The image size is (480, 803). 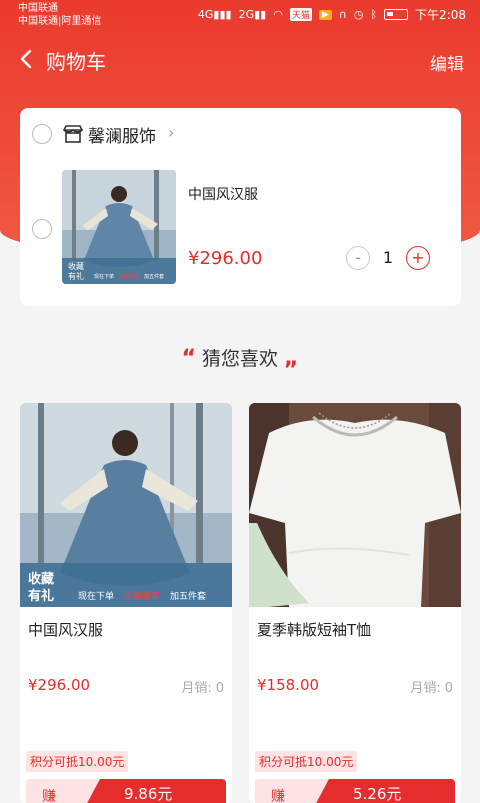 I want to click on status-time: 下午2:08, so click(x=440, y=15).